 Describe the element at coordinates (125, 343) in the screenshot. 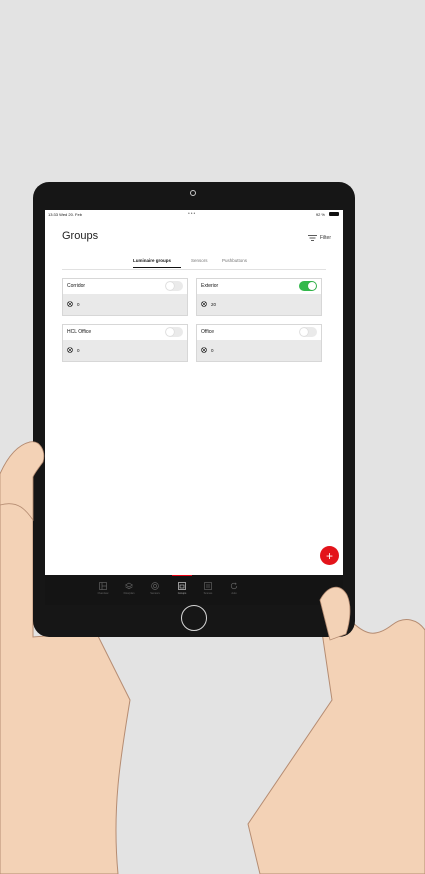

I see `group-card-hcl-office: HCL Office 0` at that location.